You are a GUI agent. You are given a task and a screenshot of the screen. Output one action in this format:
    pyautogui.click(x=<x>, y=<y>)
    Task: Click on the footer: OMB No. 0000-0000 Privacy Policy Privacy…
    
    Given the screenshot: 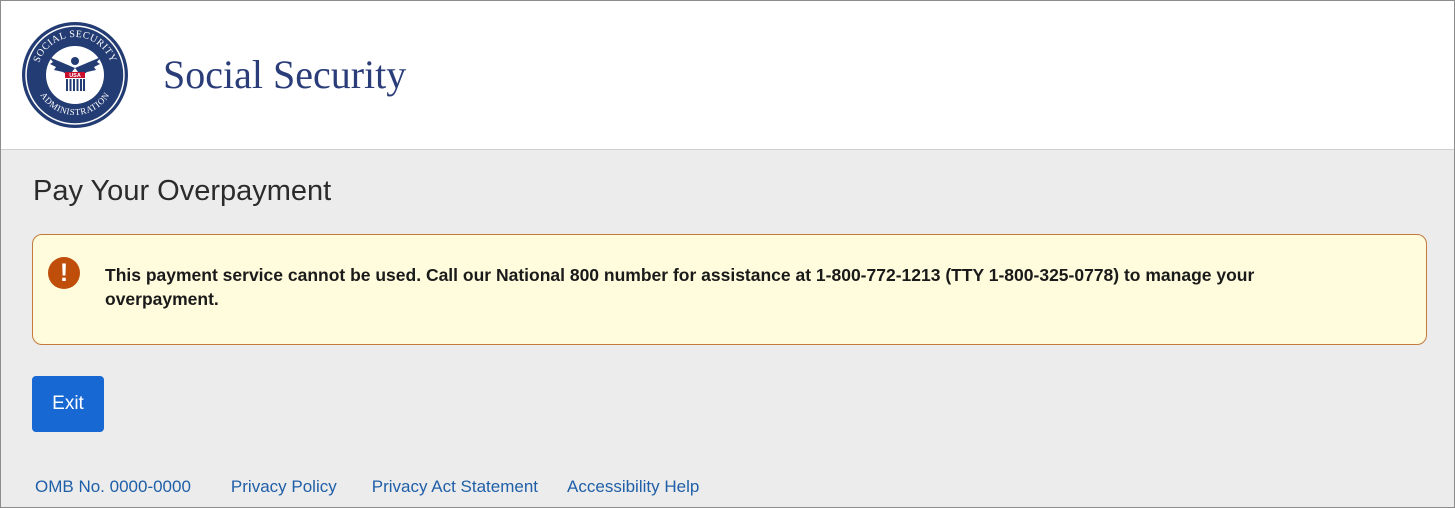 What is the action you would take?
    pyautogui.click(x=367, y=487)
    